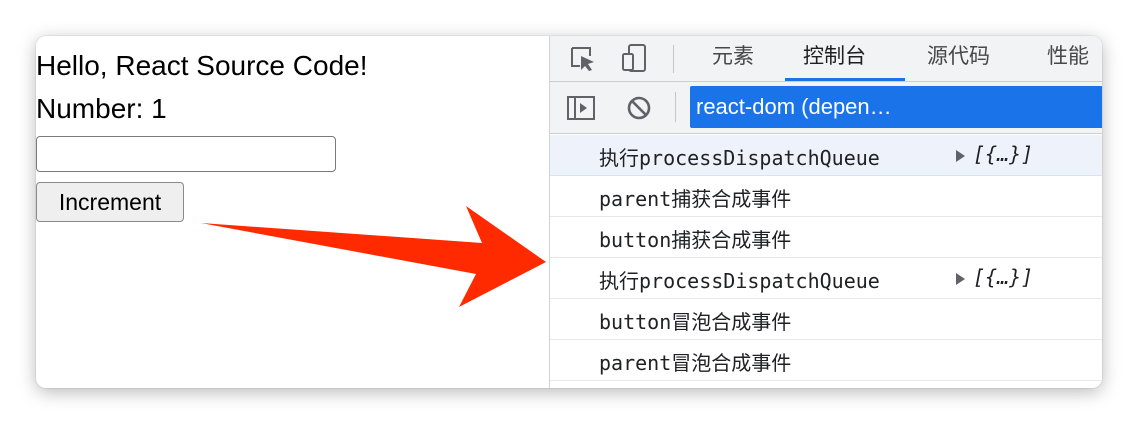 The image size is (1138, 424). What do you see at coordinates (675, 107) in the screenshot?
I see `toolbar-separator` at bounding box center [675, 107].